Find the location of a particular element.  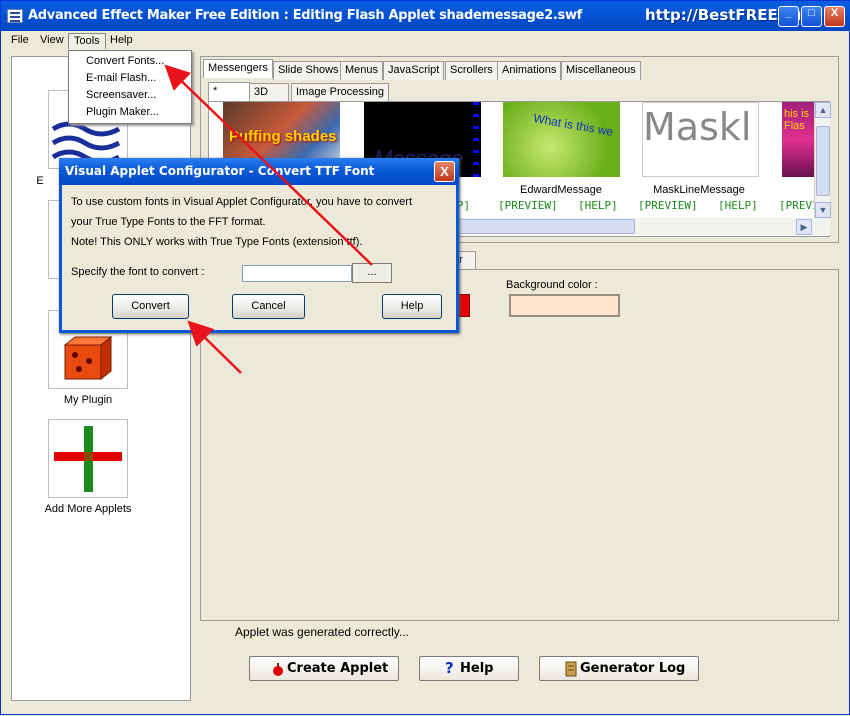

font-path-input is located at coordinates (297, 273).